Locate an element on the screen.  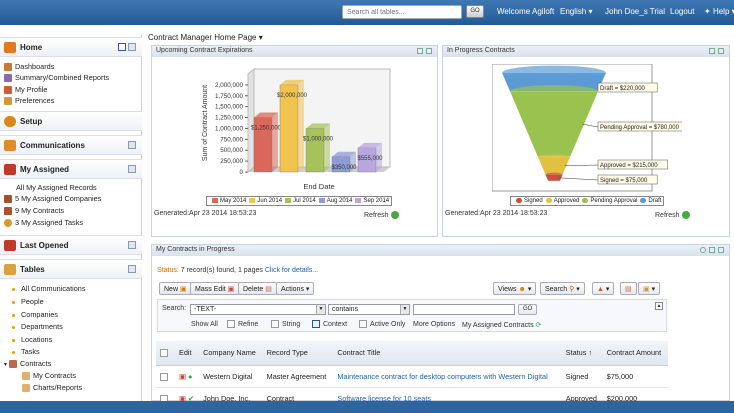
saved-search-link: My Assigned Contracts ⟳ is located at coordinates (501, 325).